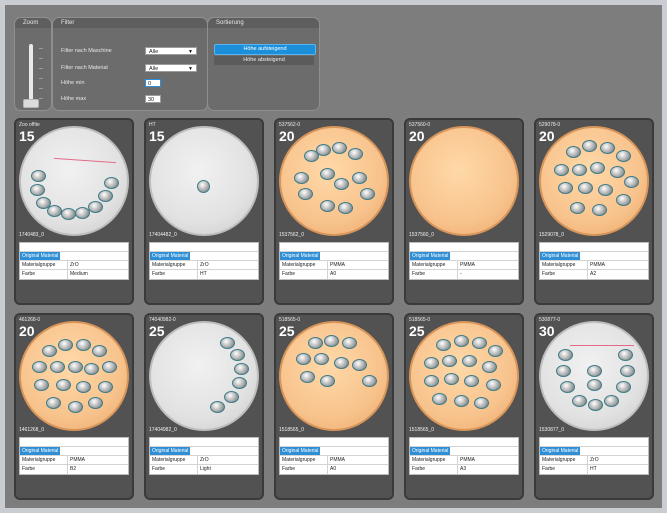  What do you see at coordinates (265, 49) in the screenshot?
I see `sort-ascending-button: Höhe aufsteigend` at bounding box center [265, 49].